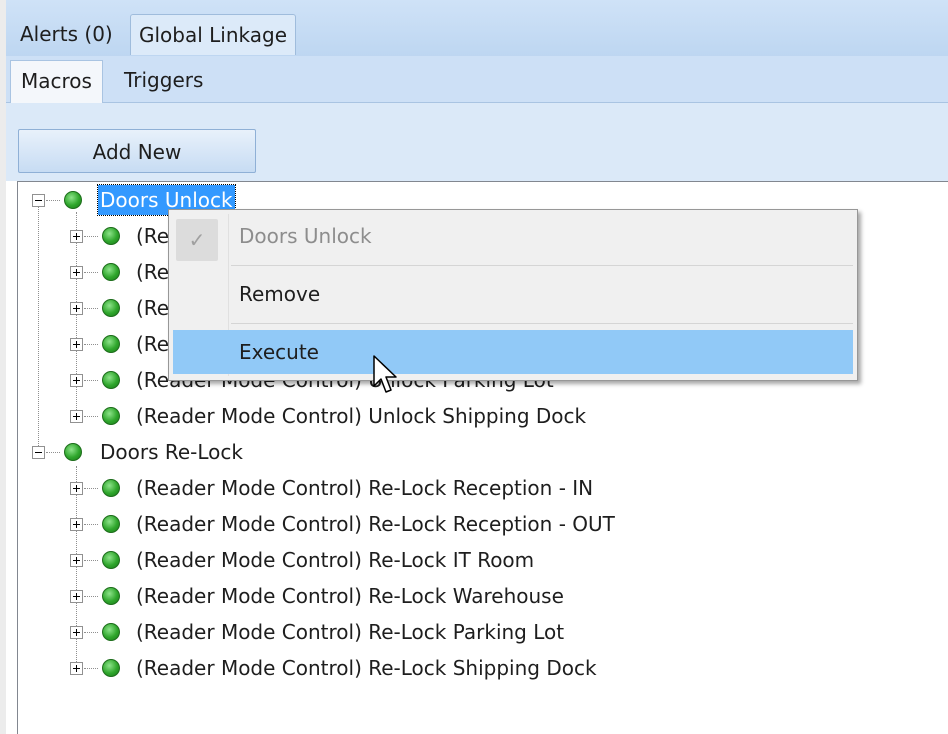 This screenshot has width=948, height=734. I want to click on tab-global-linkage: Global Linkage, so click(213, 34).